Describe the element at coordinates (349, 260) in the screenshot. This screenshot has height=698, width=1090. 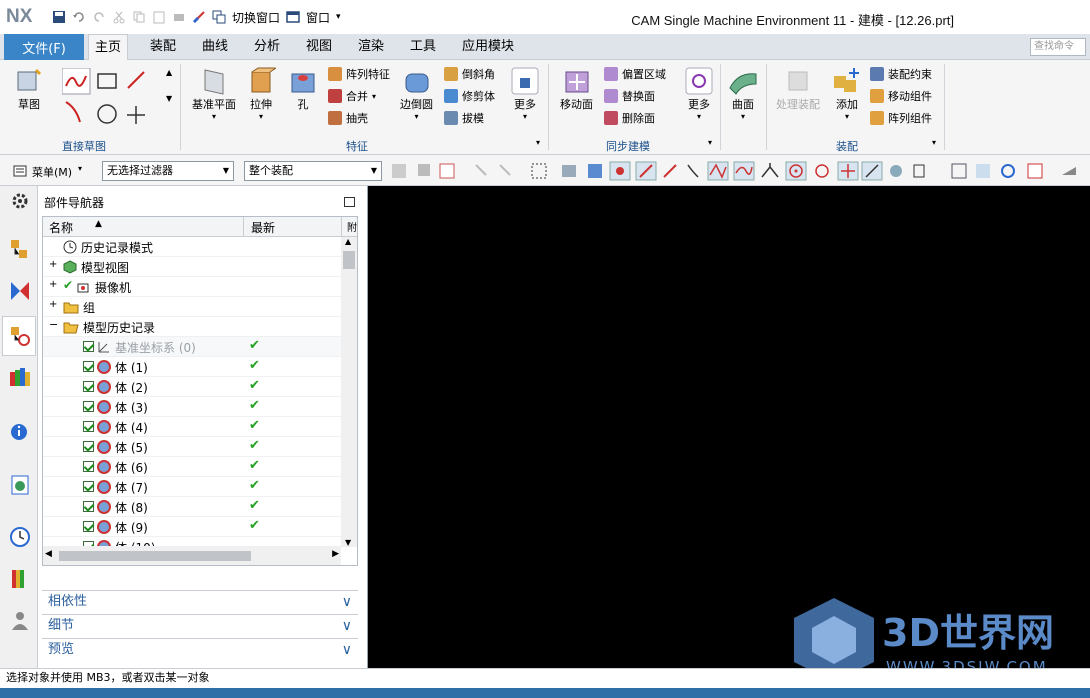
I see `scroll-thumb` at that location.